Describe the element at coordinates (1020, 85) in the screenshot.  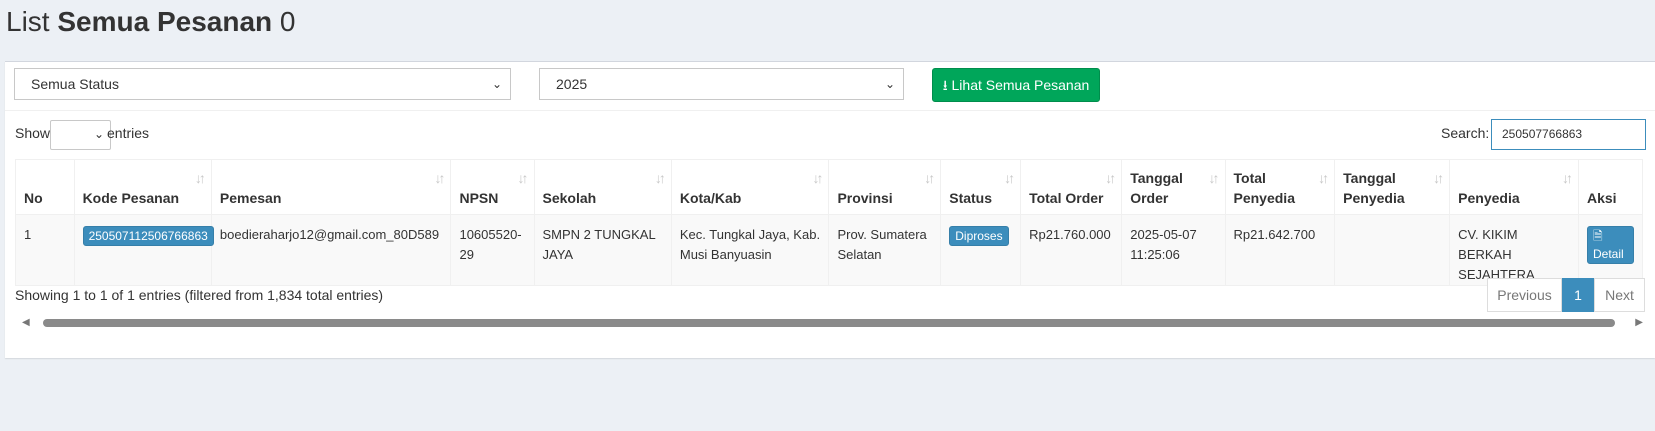
I see `view-all-orders-label: Lihat Semua Pesanan` at that location.